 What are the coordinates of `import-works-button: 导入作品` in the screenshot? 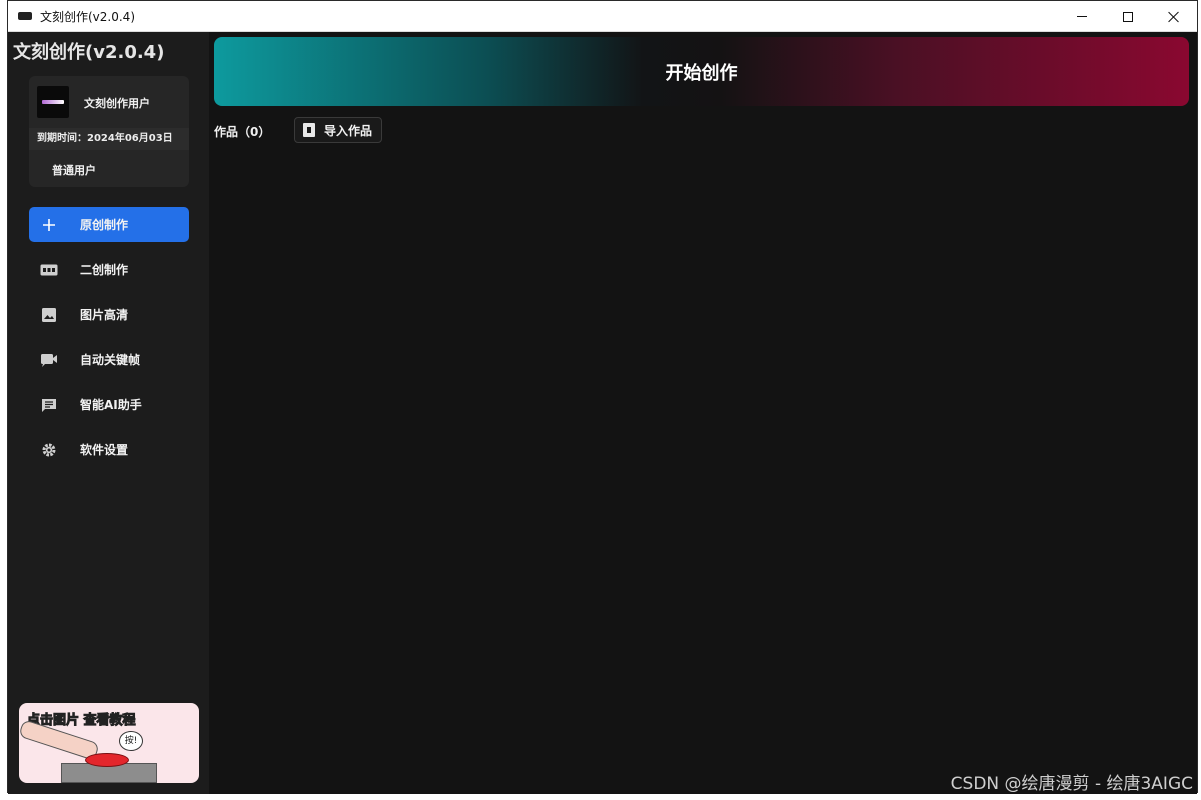 It's located at (338, 130).